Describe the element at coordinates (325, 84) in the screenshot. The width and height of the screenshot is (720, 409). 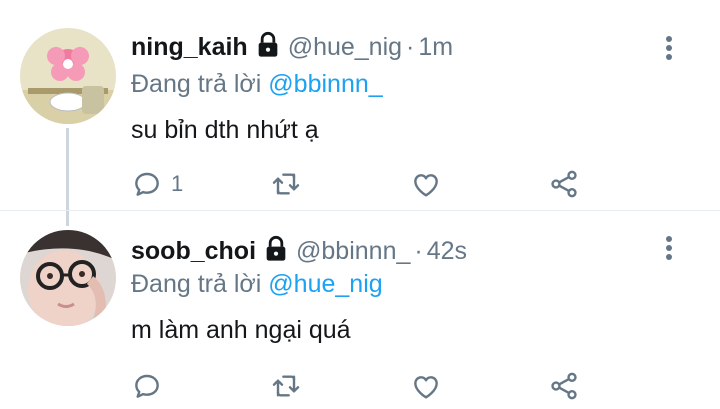
I see `replying-to-mention: @bbinnn_` at that location.